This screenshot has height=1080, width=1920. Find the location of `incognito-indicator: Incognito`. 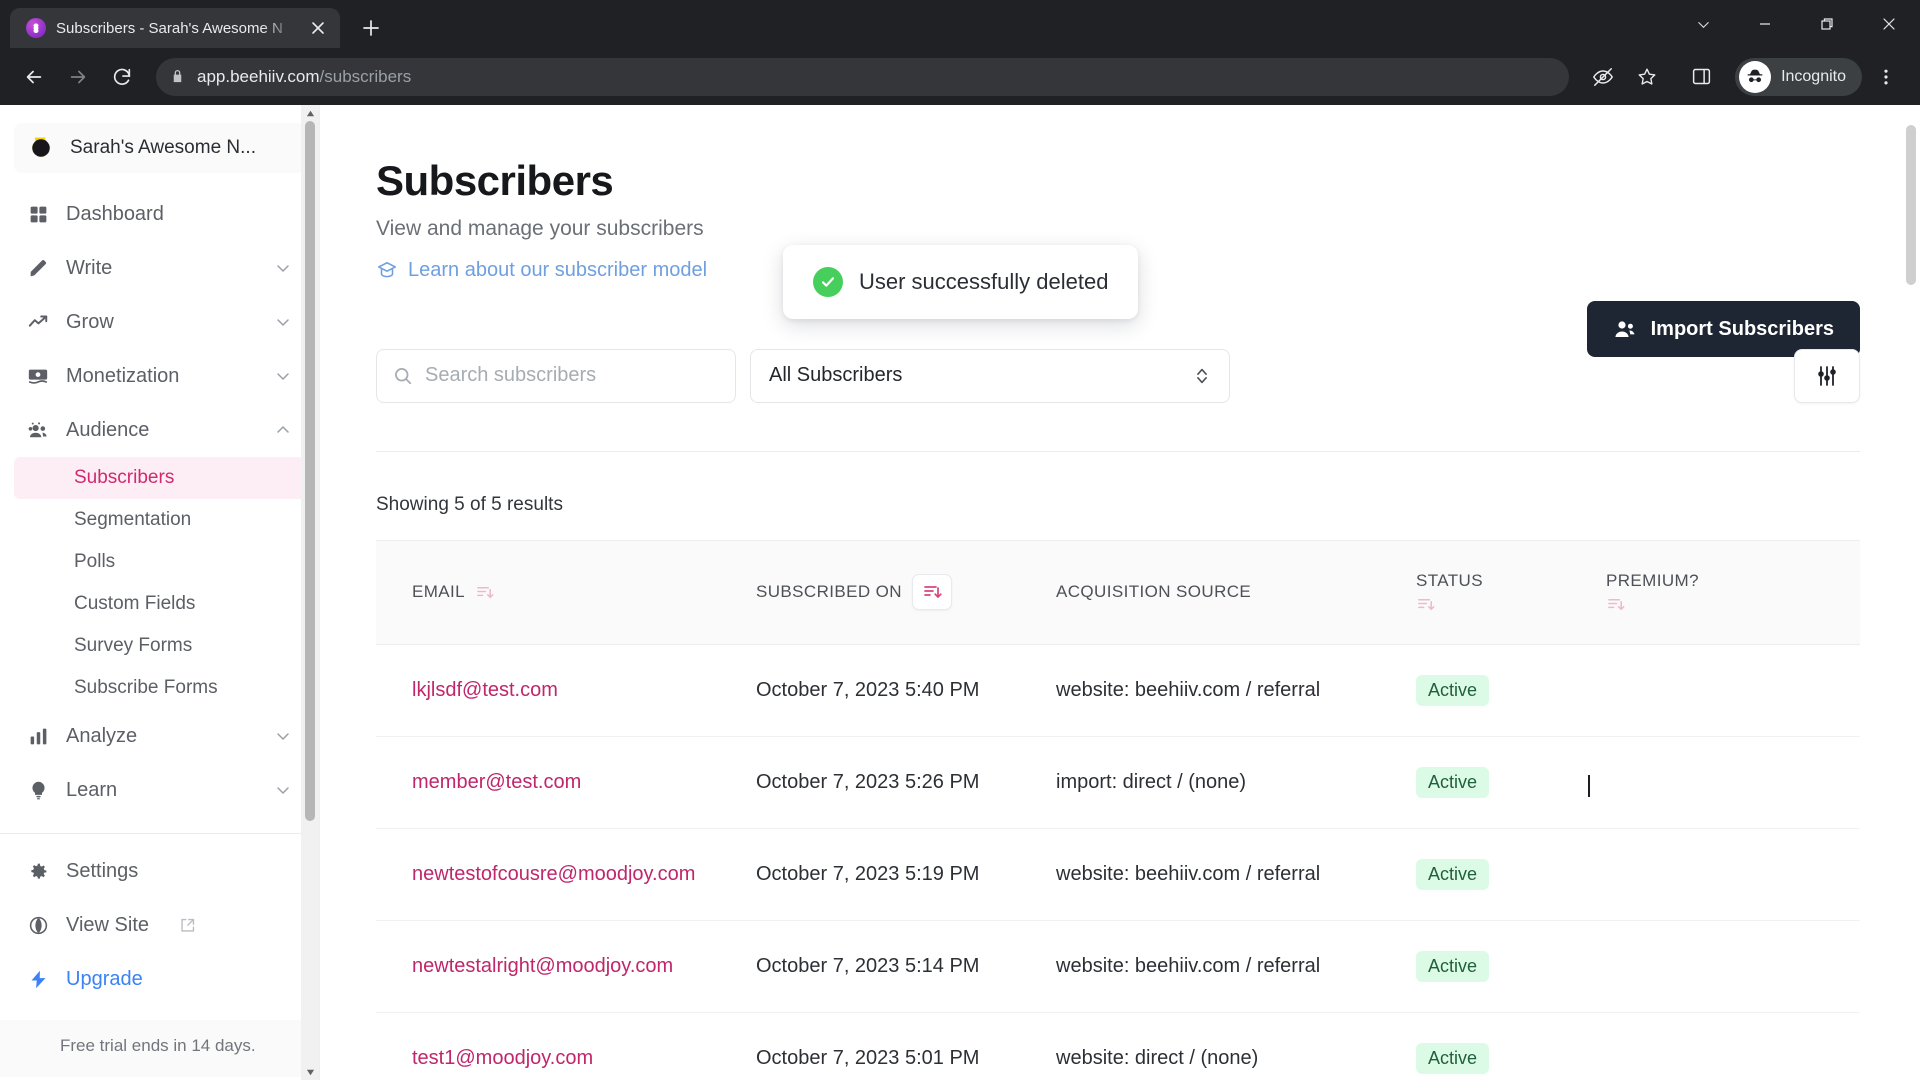

incognito-indicator: Incognito is located at coordinates (1798, 76).